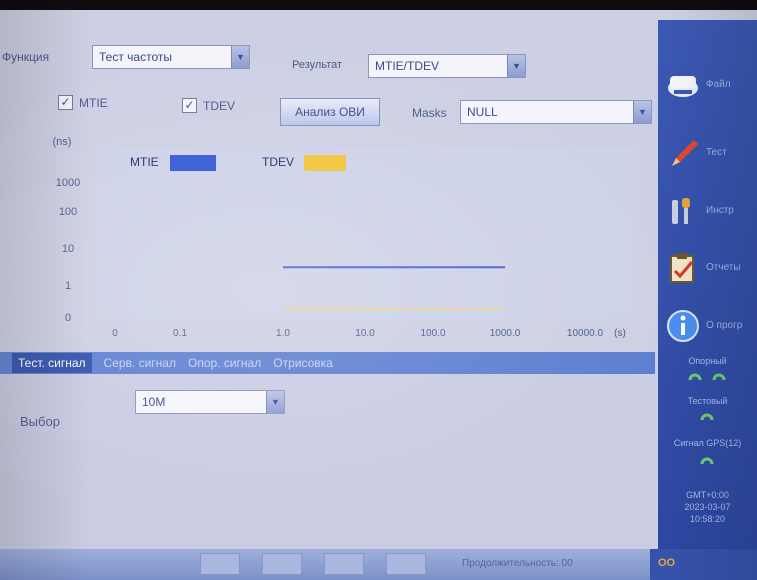  I want to click on sidebar-item-reports: Отчеты, so click(707, 270).